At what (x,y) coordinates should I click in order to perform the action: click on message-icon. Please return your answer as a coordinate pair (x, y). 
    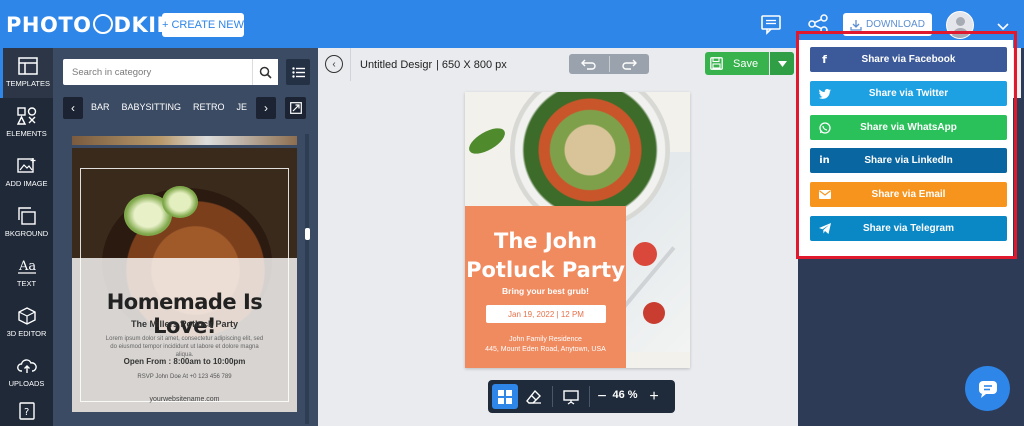
    Looking at the image, I should click on (771, 26).